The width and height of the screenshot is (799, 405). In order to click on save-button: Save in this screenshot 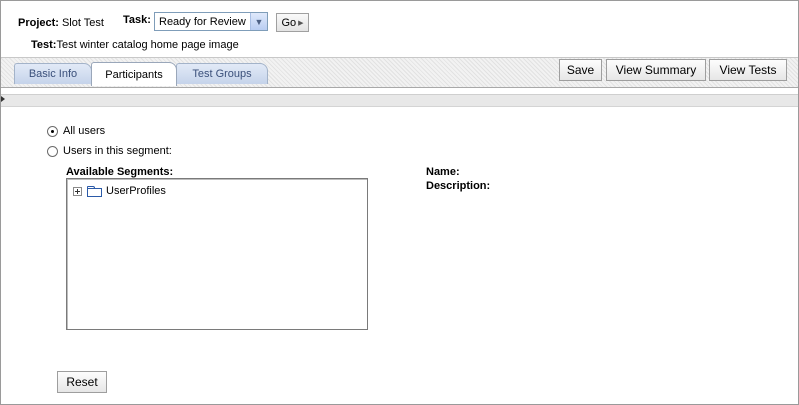, I will do `click(580, 70)`.